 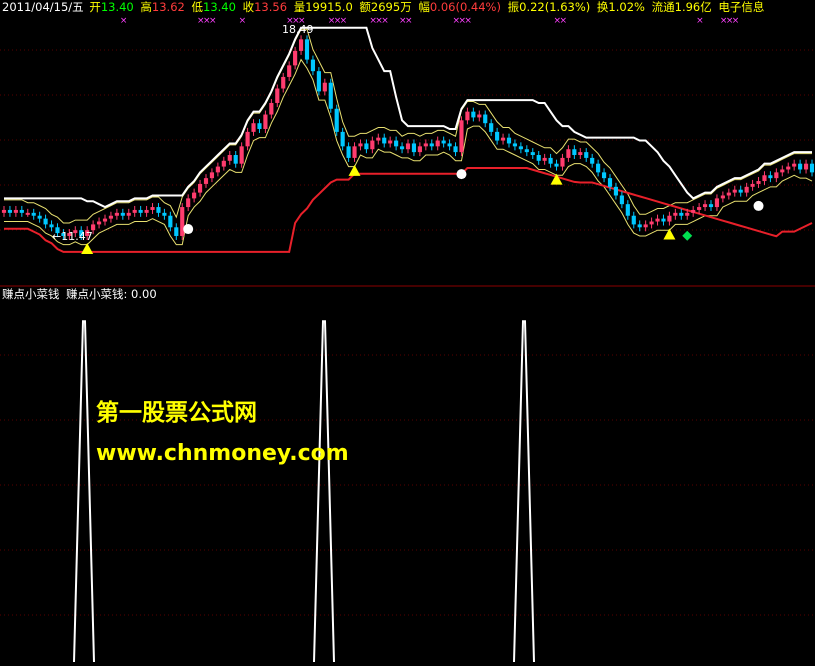 What do you see at coordinates (31, 294) in the screenshot?
I see `indicator-title: 赚点小菜钱` at bounding box center [31, 294].